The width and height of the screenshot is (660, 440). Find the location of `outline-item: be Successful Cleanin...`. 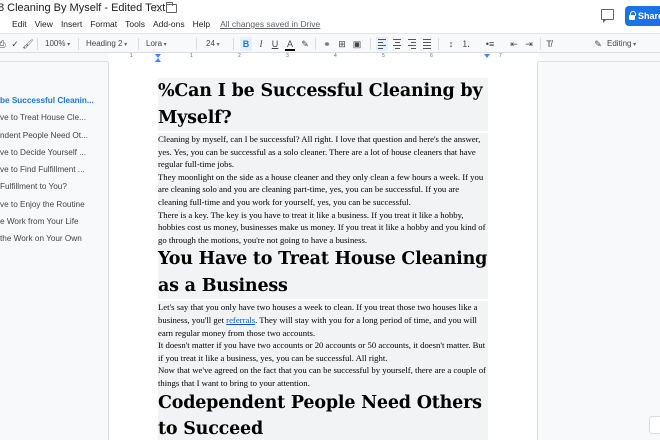

outline-item: be Successful Cleanin... is located at coordinates (50, 100).